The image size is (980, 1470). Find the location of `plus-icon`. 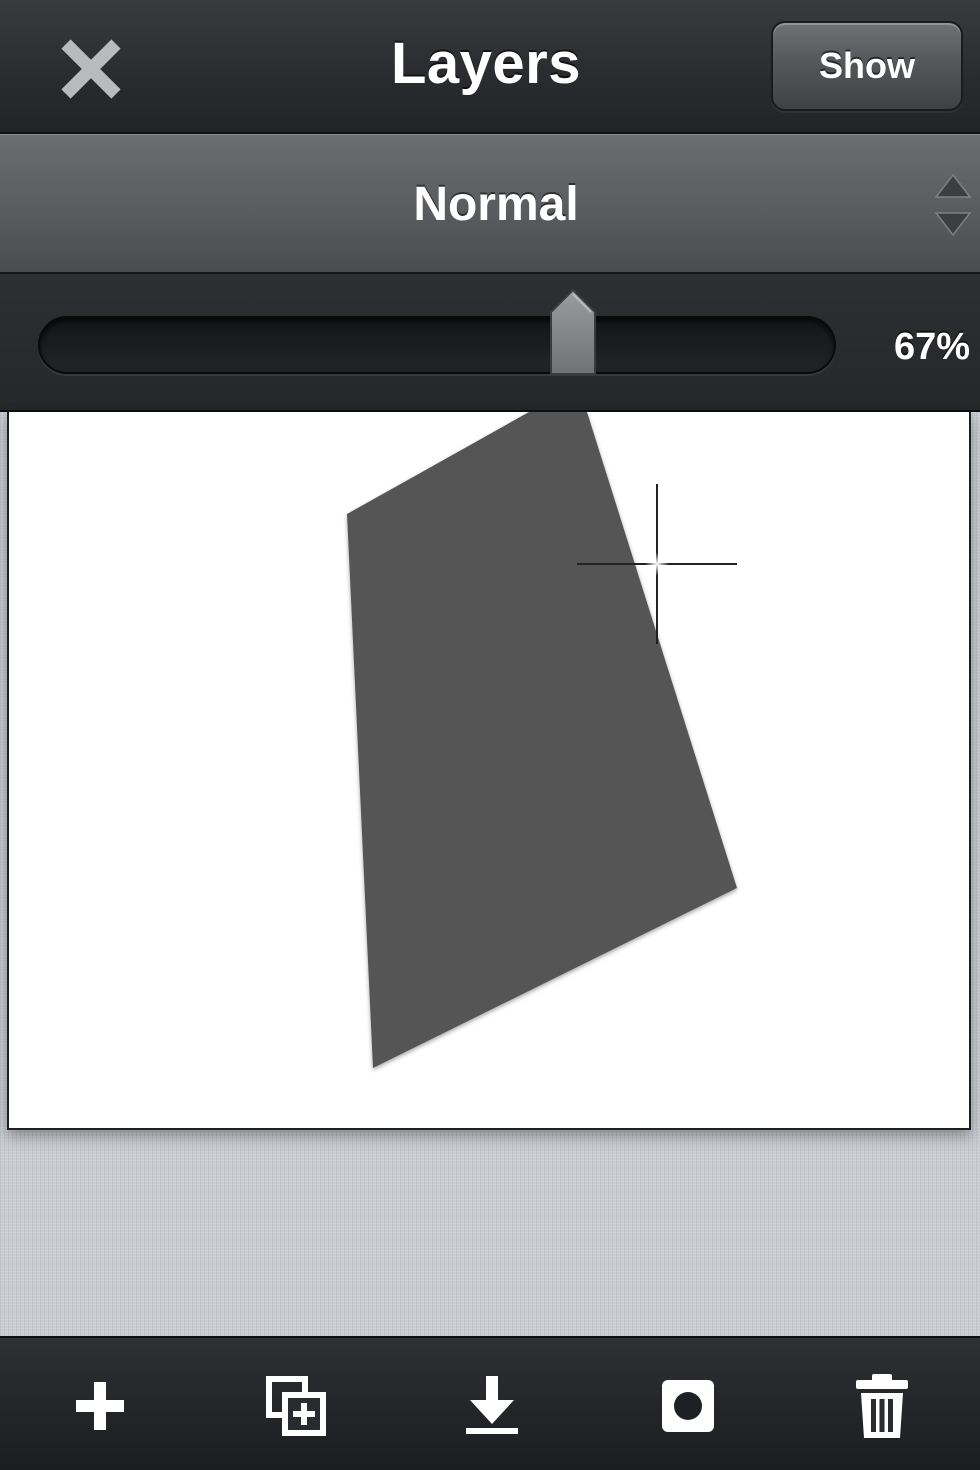

plus-icon is located at coordinates (100, 1406).